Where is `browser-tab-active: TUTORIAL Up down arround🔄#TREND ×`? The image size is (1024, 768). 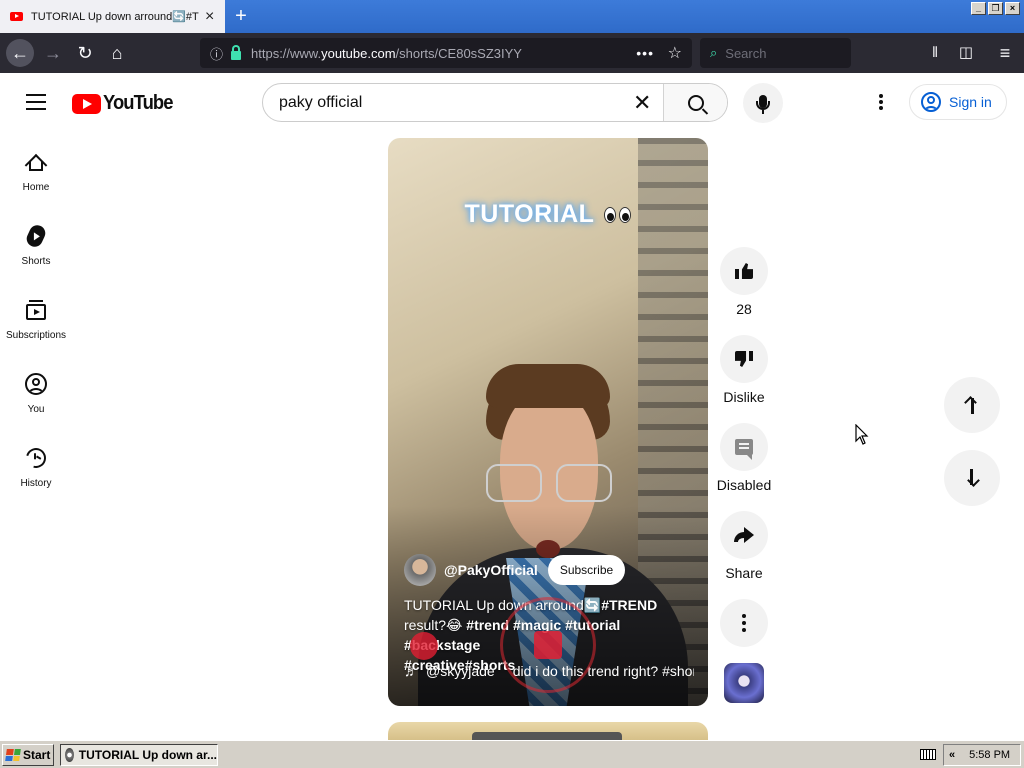
browser-tab-active: TUTORIAL Up down arround🔄#TREND × is located at coordinates (112, 16).